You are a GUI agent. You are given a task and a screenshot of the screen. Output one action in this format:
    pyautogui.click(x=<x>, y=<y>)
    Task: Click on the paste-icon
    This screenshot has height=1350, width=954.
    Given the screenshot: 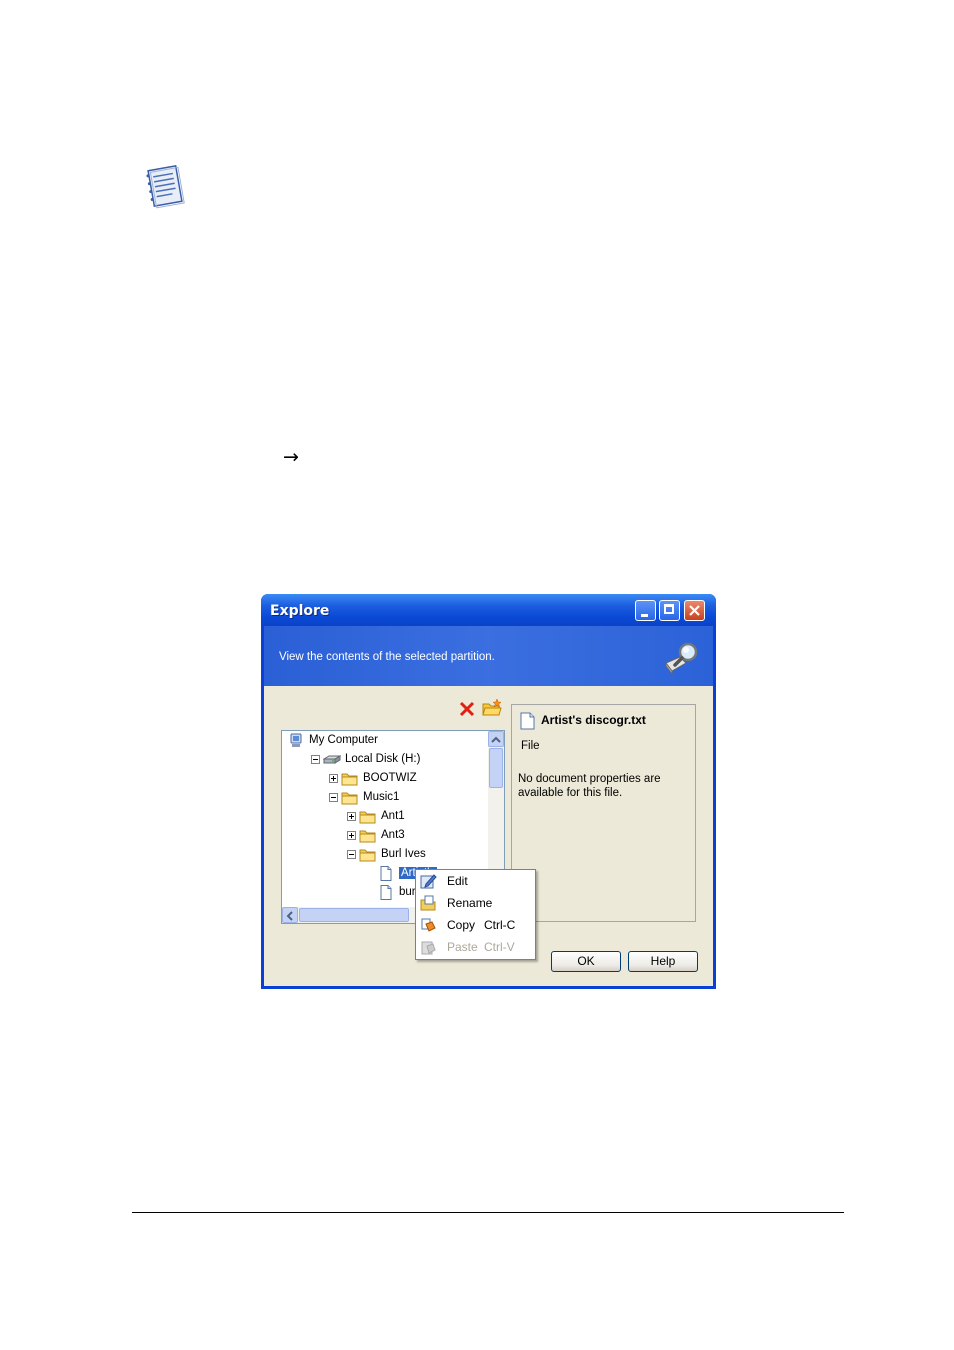 What is the action you would take?
    pyautogui.click(x=428, y=947)
    